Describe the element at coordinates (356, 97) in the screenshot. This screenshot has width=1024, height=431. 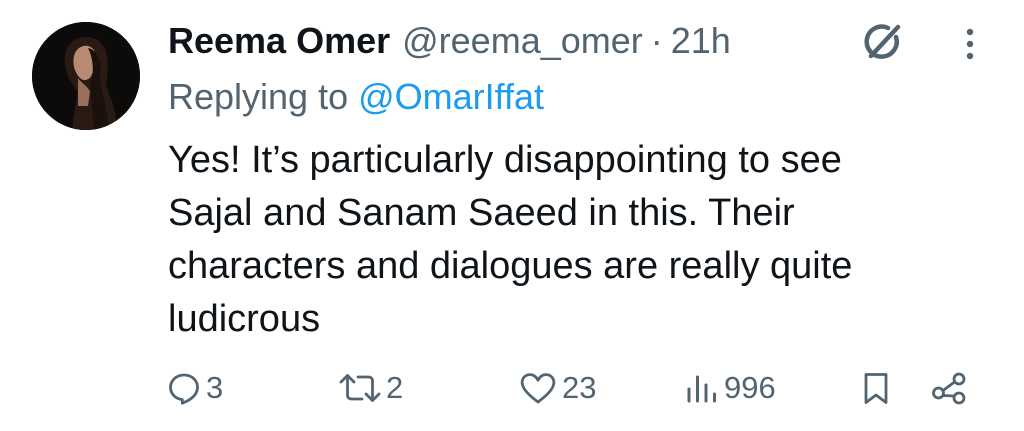
I see `replying-to-line: Replying to @OmarIffat` at that location.